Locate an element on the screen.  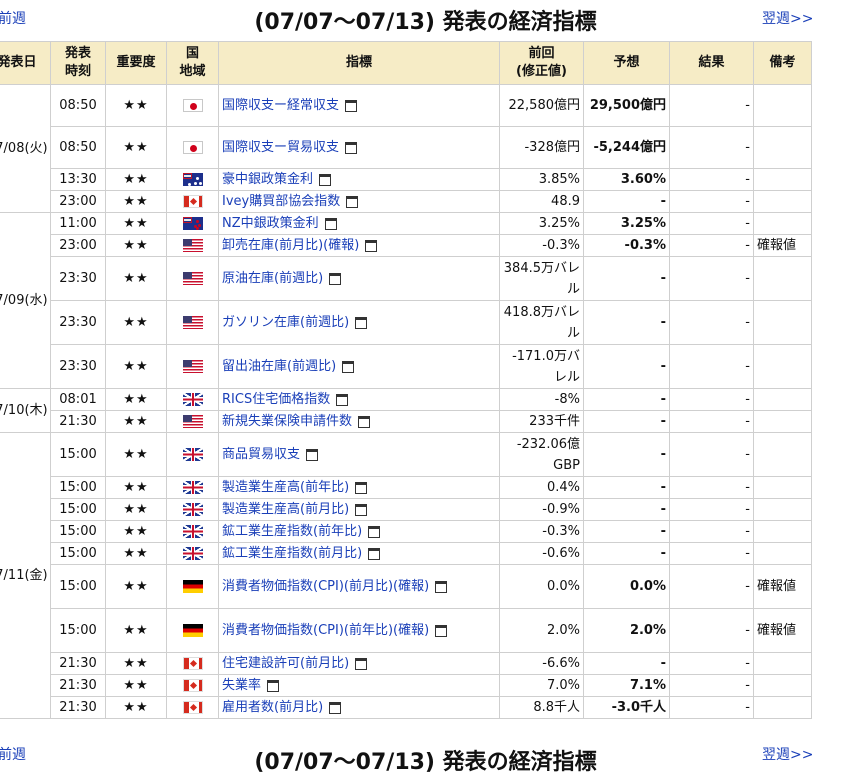
indicator-cell: 製造業生産高(前月比) is located at coordinates (359, 509).